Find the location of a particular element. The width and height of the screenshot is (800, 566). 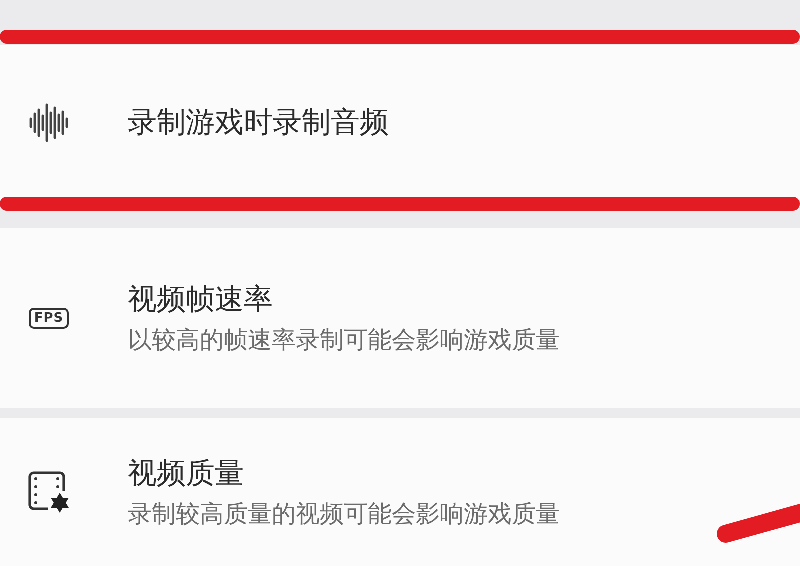

setting-title: 视频质量 is located at coordinates (186, 473).